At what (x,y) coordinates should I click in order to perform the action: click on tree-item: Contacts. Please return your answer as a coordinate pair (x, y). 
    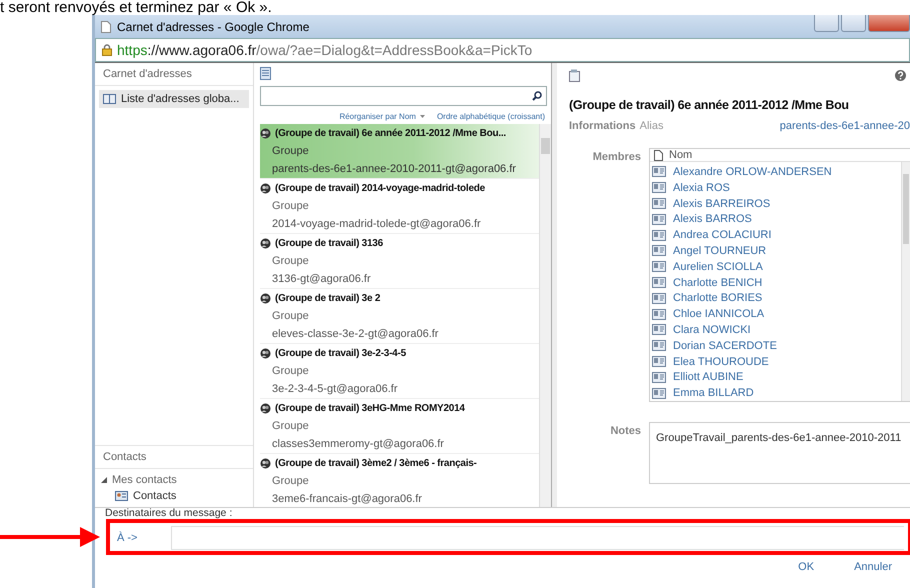
    Looking at the image, I should click on (154, 496).